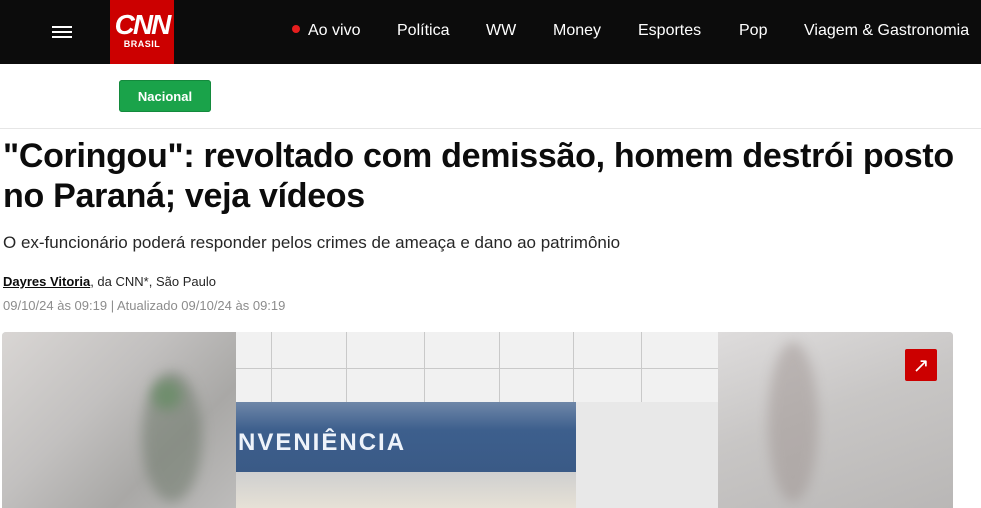  What do you see at coordinates (334, 30) in the screenshot?
I see `nav-label: Ao vivo` at bounding box center [334, 30].